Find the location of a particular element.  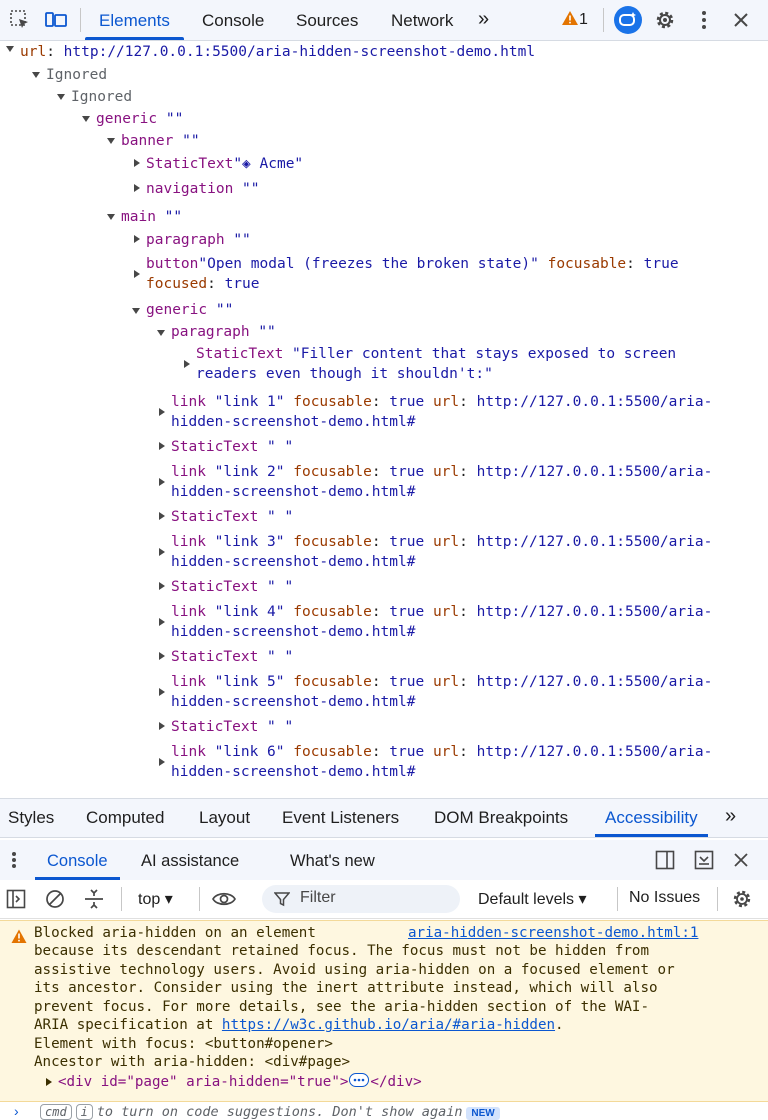

dock-bottom-icon is located at coordinates (704, 862).